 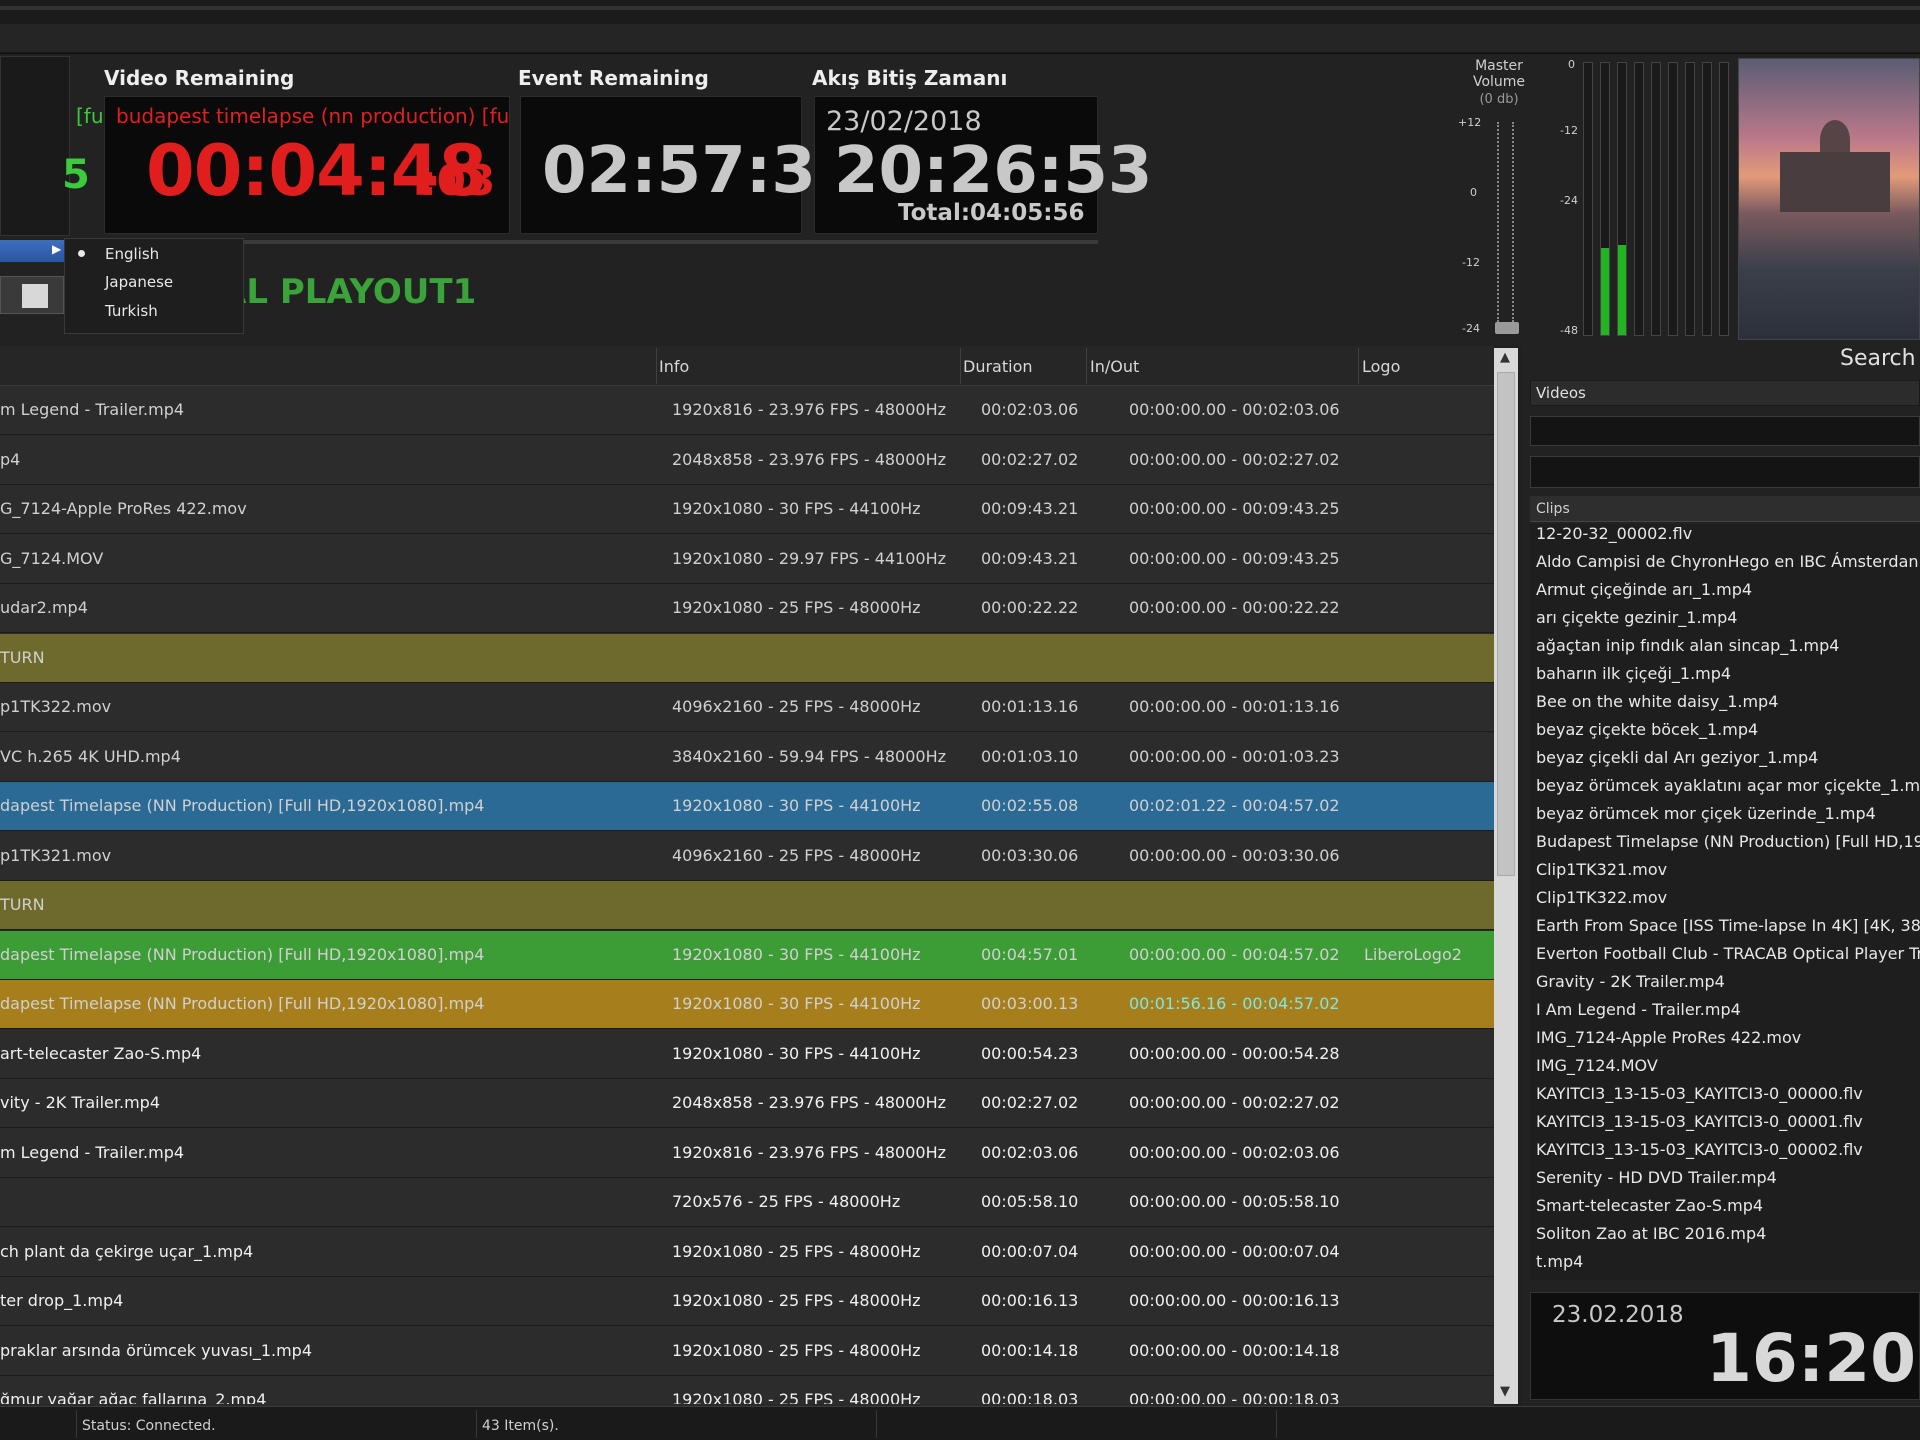 I want to click on playlist-cell-inout: 00:02:01.22 - 00:04:57.02, so click(x=1234, y=805).